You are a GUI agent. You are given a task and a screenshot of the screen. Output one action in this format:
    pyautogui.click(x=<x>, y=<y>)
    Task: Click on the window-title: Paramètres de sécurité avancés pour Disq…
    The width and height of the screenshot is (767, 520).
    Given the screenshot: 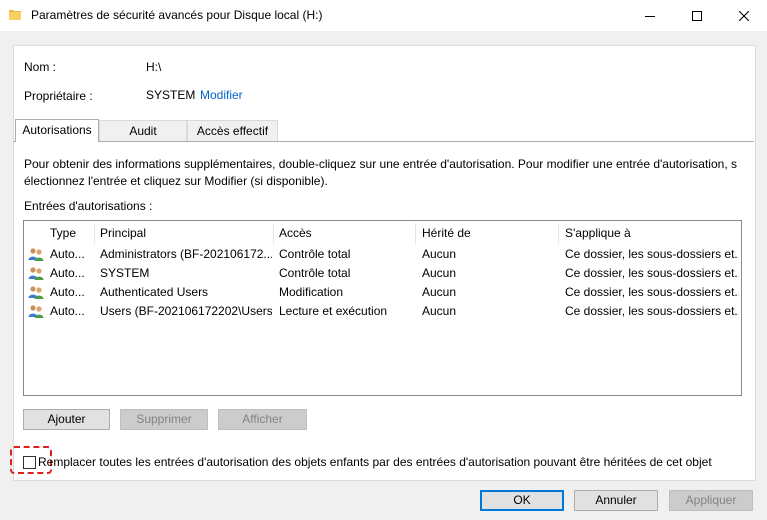 What is the action you would take?
    pyautogui.click(x=177, y=15)
    